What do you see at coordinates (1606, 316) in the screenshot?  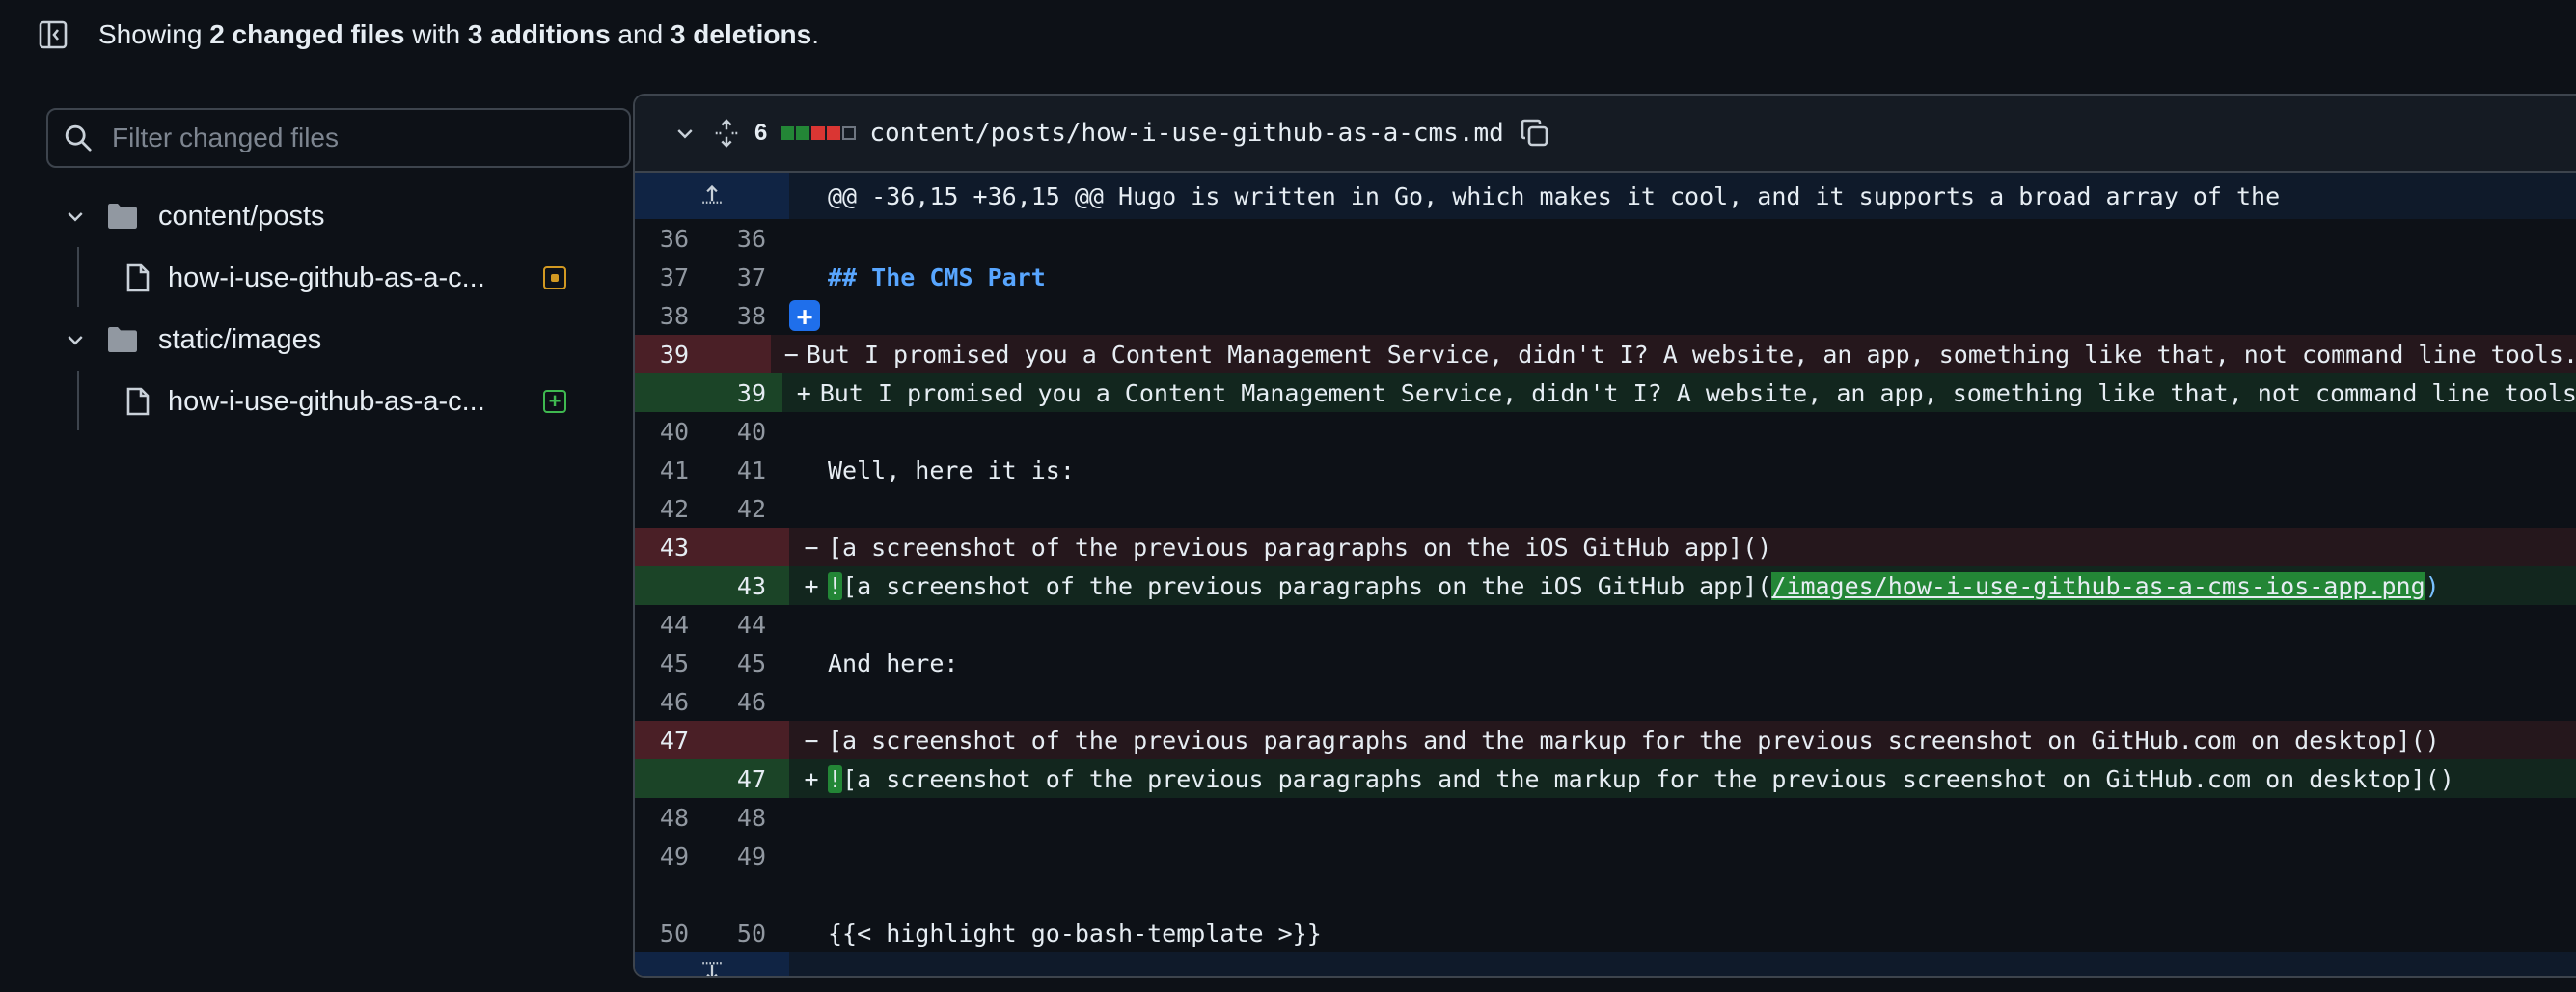 I see `context-line: 38 38 +` at bounding box center [1606, 316].